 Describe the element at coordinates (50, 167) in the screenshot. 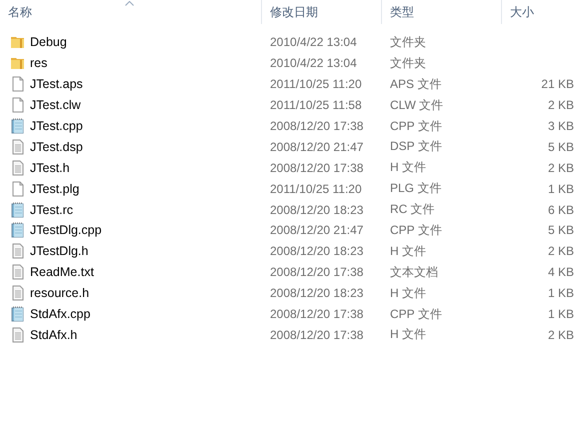

I see `file-name: JTest.h` at that location.